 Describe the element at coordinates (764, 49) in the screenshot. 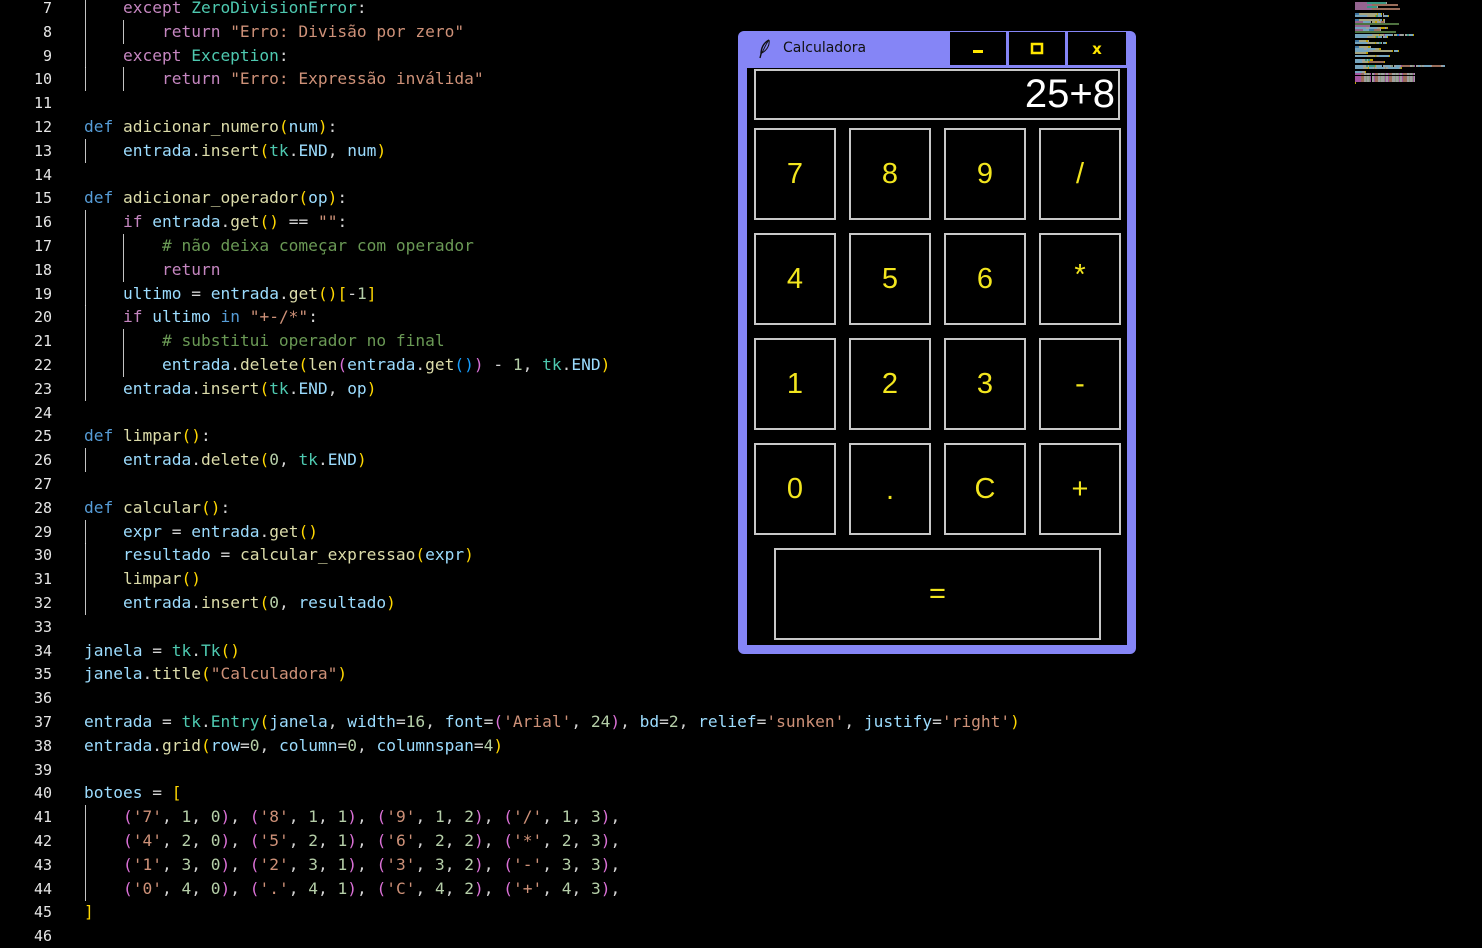

I see `feather-icon` at that location.